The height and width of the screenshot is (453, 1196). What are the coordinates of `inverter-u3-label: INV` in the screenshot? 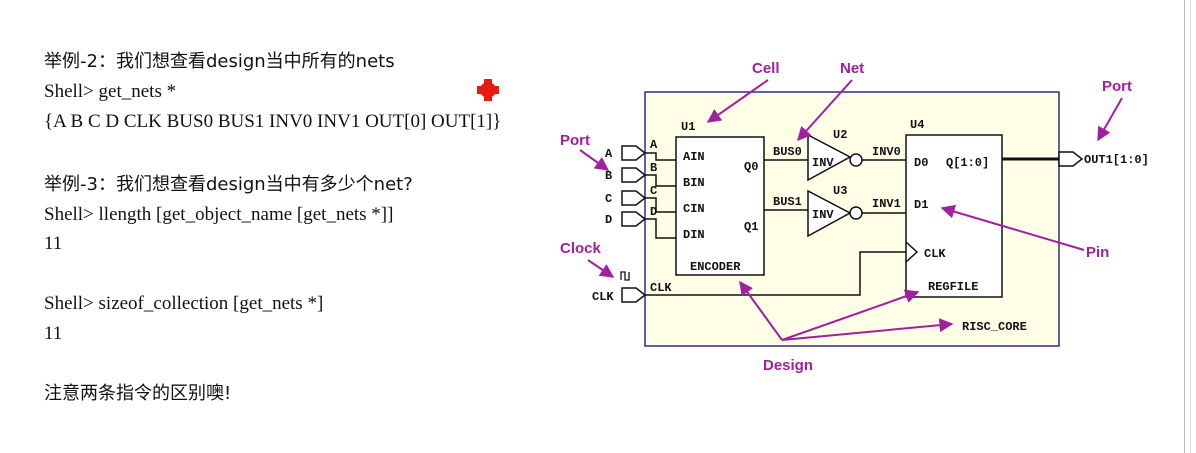 It's located at (823, 215).